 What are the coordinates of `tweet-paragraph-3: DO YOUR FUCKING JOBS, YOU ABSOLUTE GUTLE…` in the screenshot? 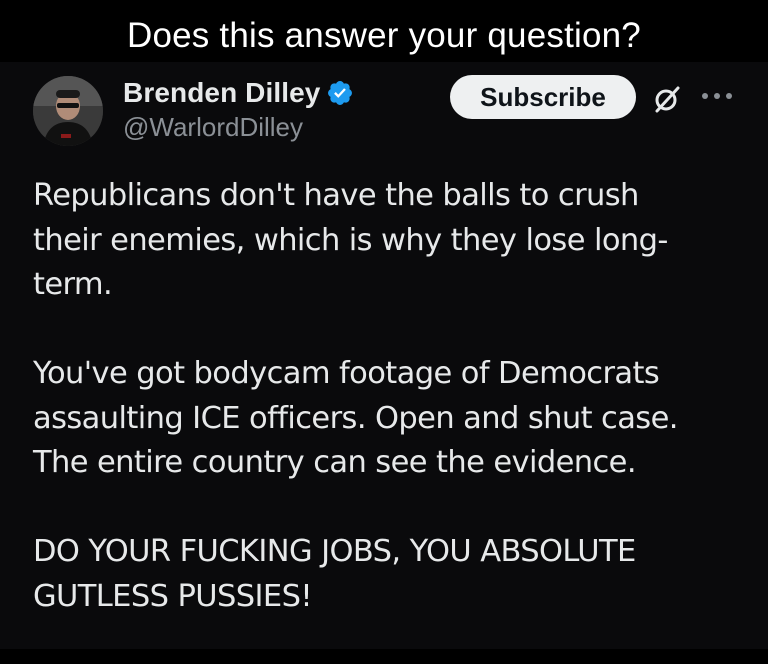 It's located at (334, 574).